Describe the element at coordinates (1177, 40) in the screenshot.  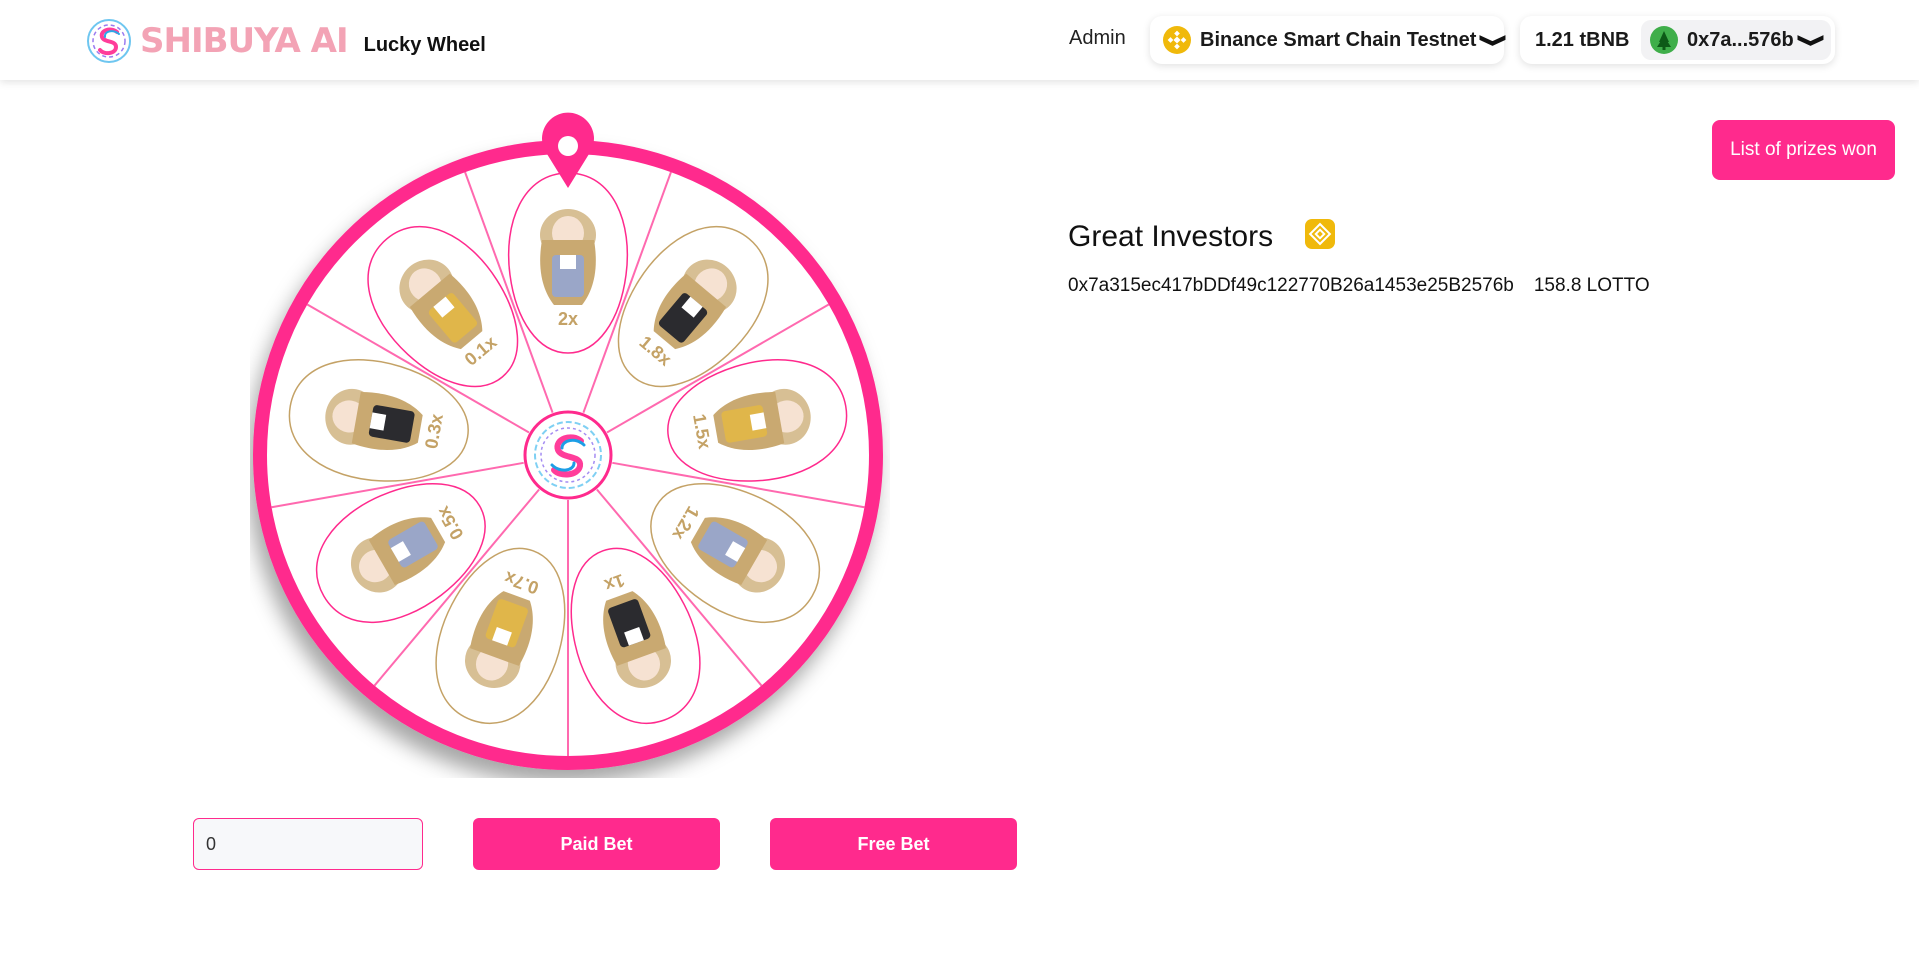
I see `bnb-coin-icon` at that location.